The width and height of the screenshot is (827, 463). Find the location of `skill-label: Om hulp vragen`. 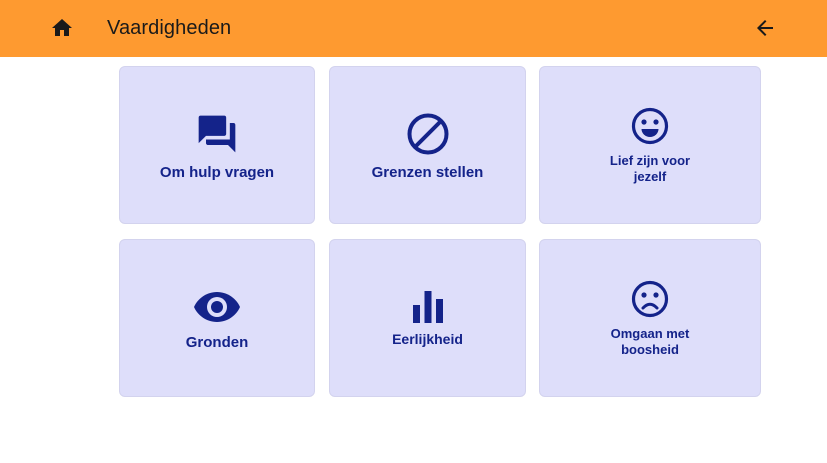

skill-label: Om hulp vragen is located at coordinates (217, 172).